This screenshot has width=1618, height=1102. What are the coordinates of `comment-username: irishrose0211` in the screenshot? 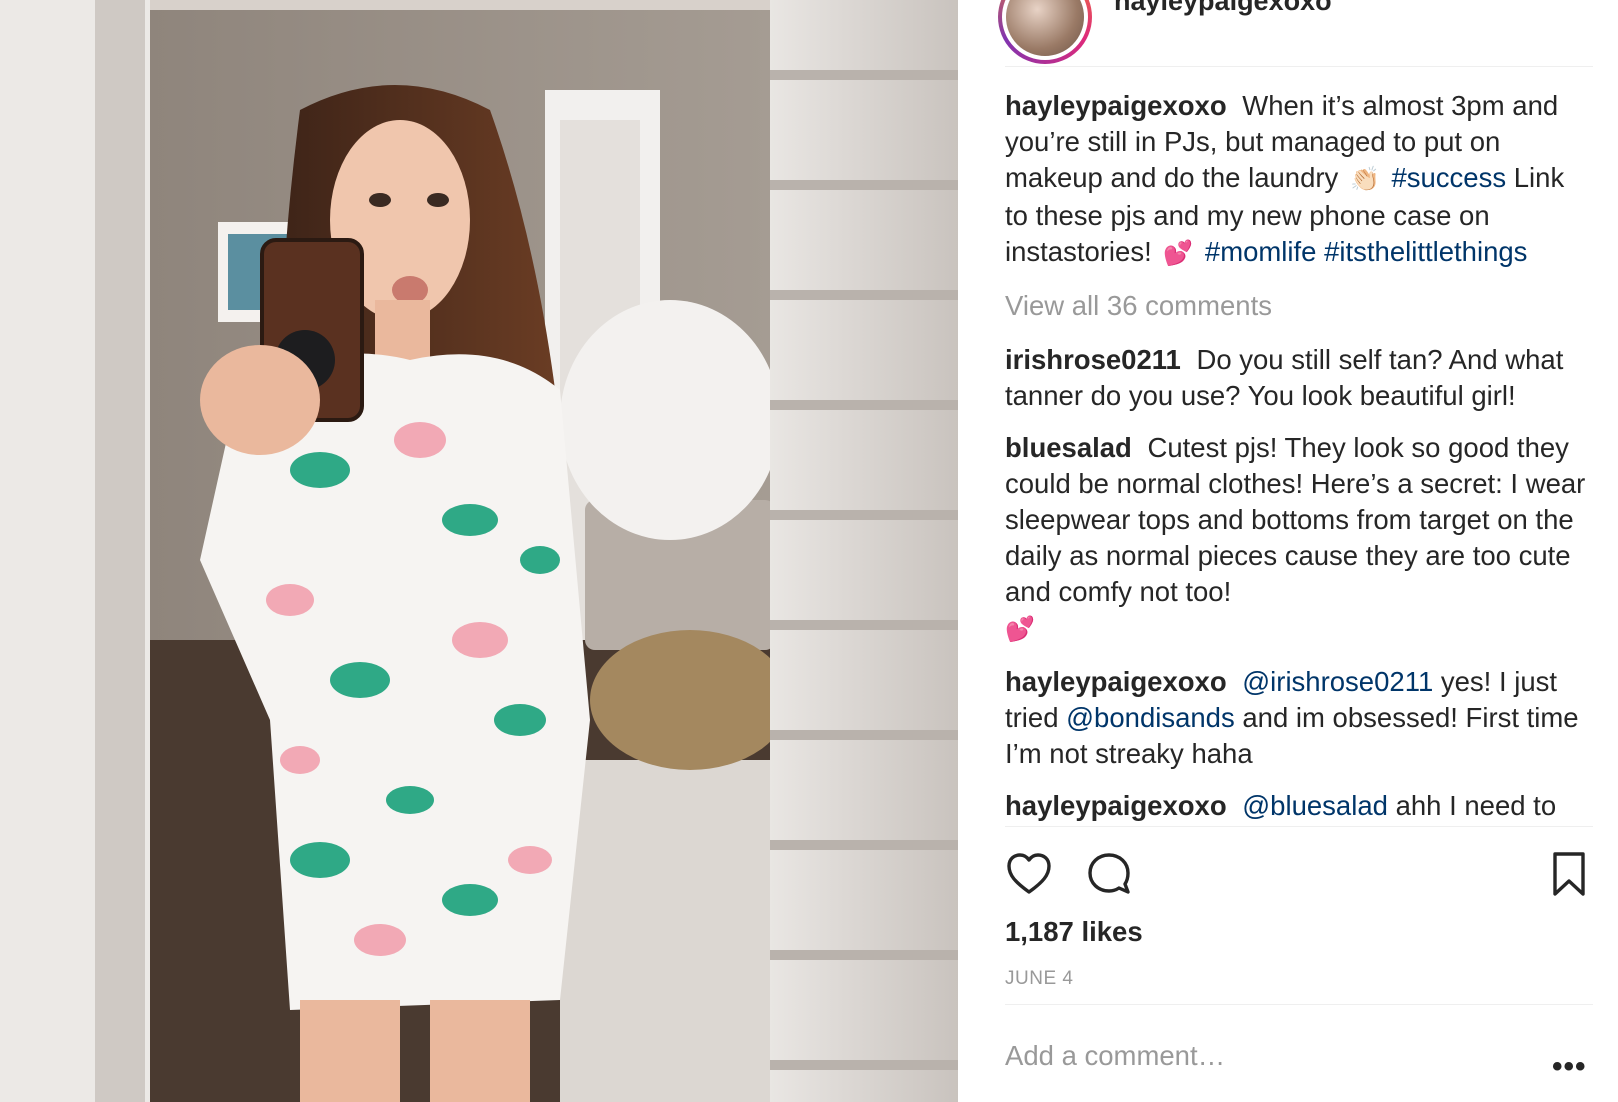 It's located at (1093, 359).